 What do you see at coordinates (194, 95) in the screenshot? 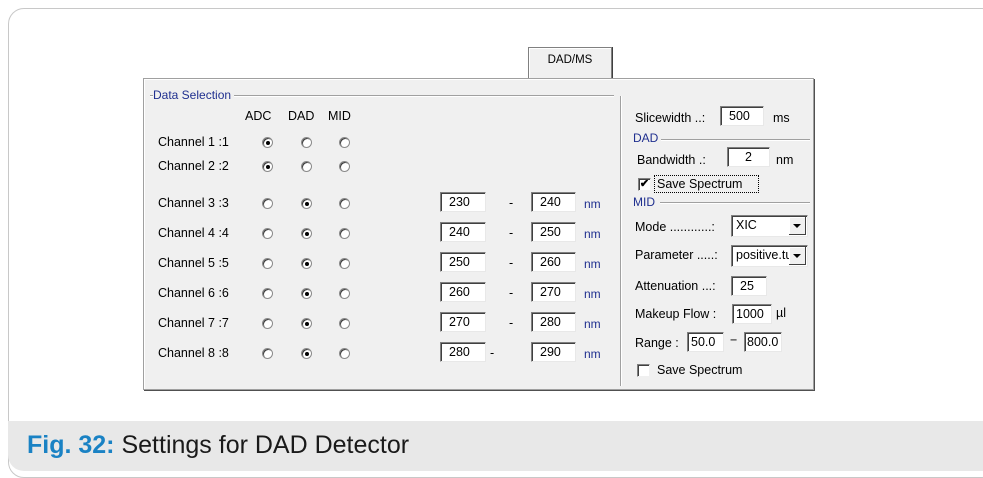
I see `data-selection-title: Data Selection` at bounding box center [194, 95].